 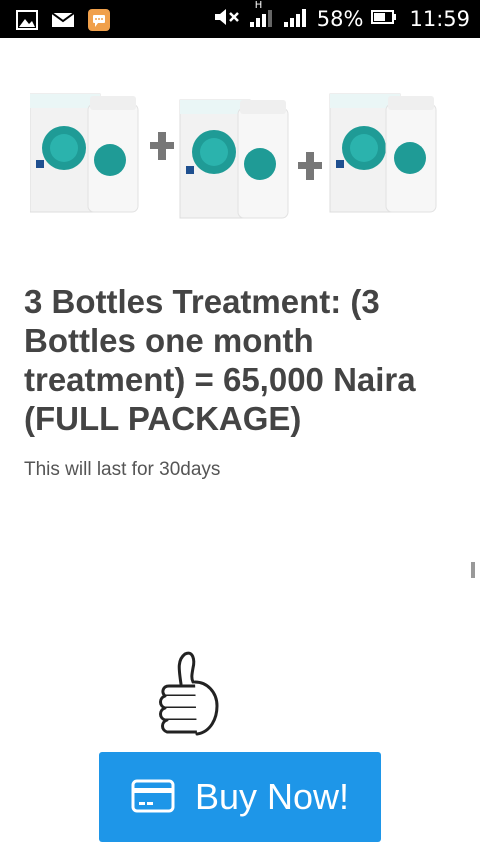 What do you see at coordinates (227, 19) in the screenshot?
I see `mute-icon` at bounding box center [227, 19].